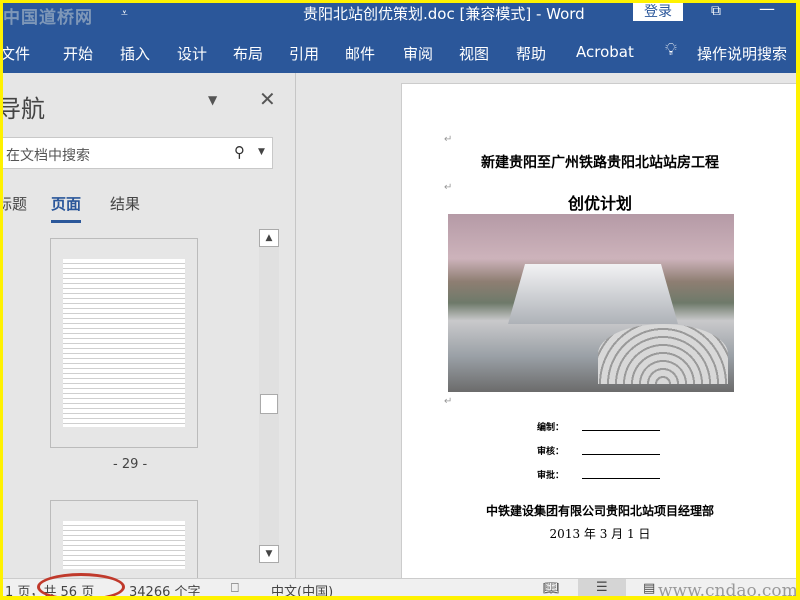  Describe the element at coordinates (124, 343) in the screenshot. I see `page-thumbnail` at that location.